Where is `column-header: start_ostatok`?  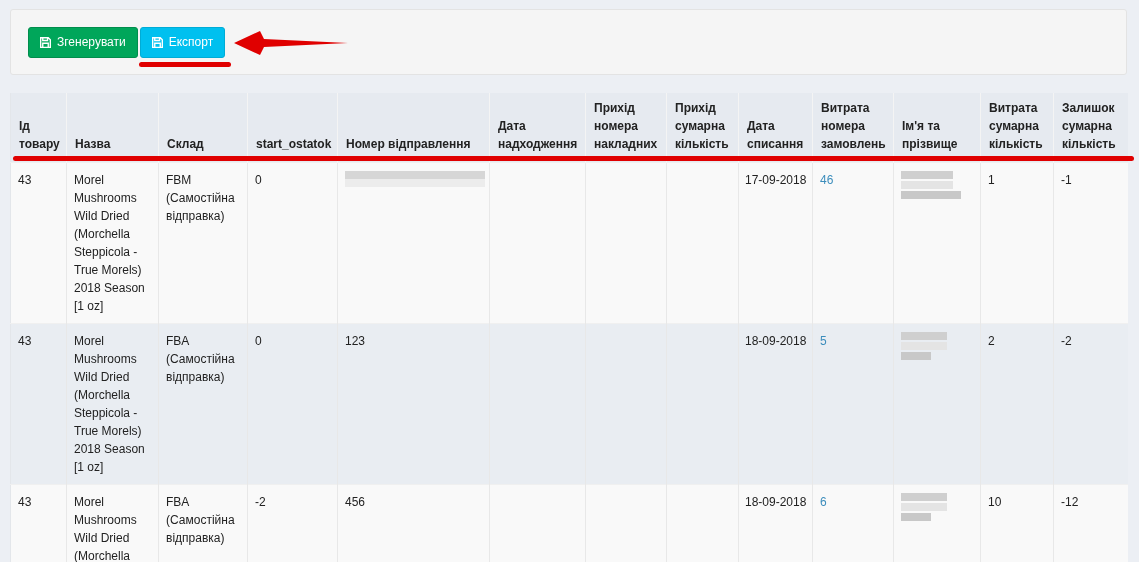
column-header: start_ostatok is located at coordinates (292, 127).